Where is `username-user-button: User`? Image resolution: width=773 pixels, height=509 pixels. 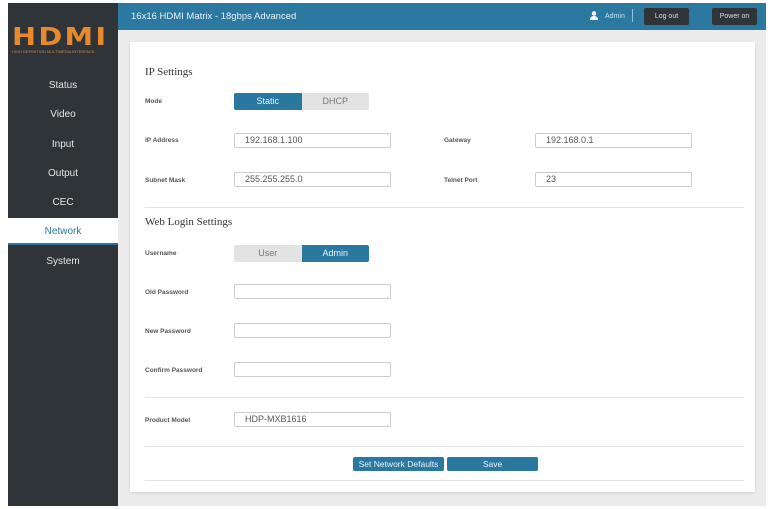 username-user-button: User is located at coordinates (268, 253).